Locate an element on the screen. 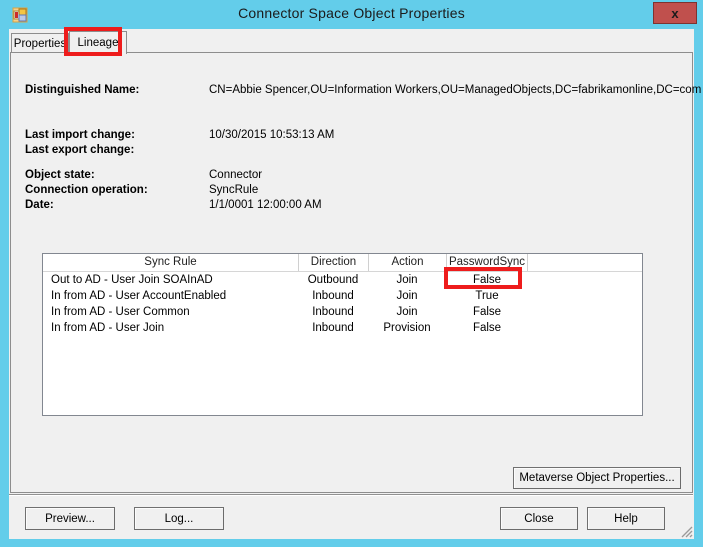 The height and width of the screenshot is (547, 703). bottom-button-bar: Preview... Log... Close Help is located at coordinates (351, 517).